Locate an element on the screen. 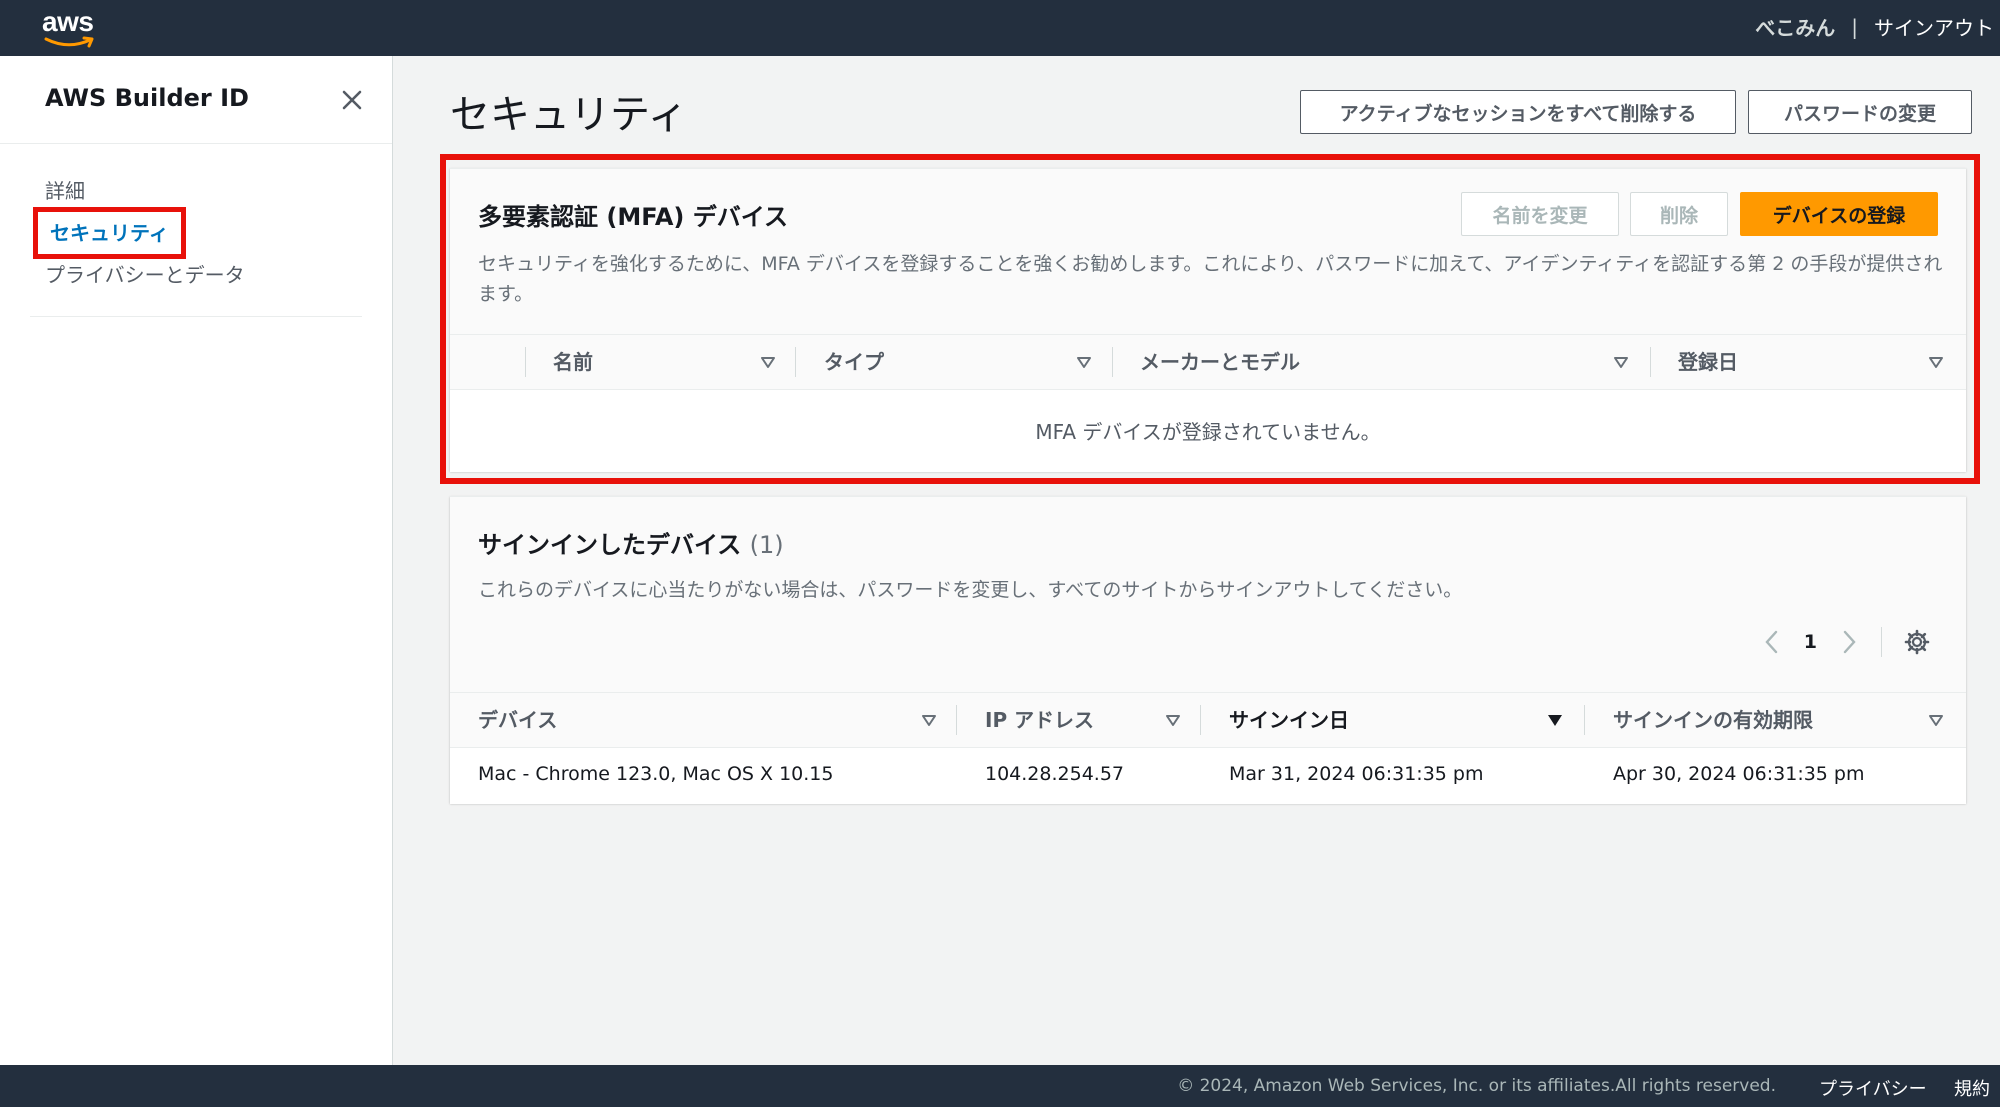  page-number: 1 is located at coordinates (1810, 642).